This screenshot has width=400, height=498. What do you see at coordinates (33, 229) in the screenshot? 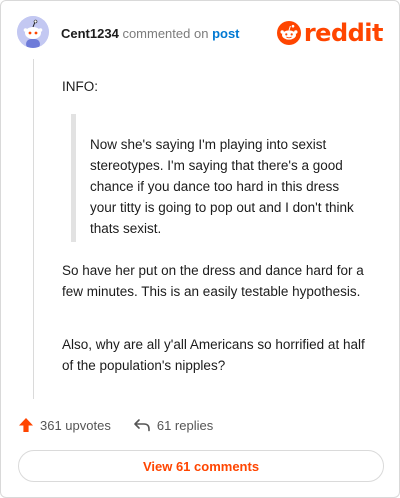
I see `thread-line` at bounding box center [33, 229].